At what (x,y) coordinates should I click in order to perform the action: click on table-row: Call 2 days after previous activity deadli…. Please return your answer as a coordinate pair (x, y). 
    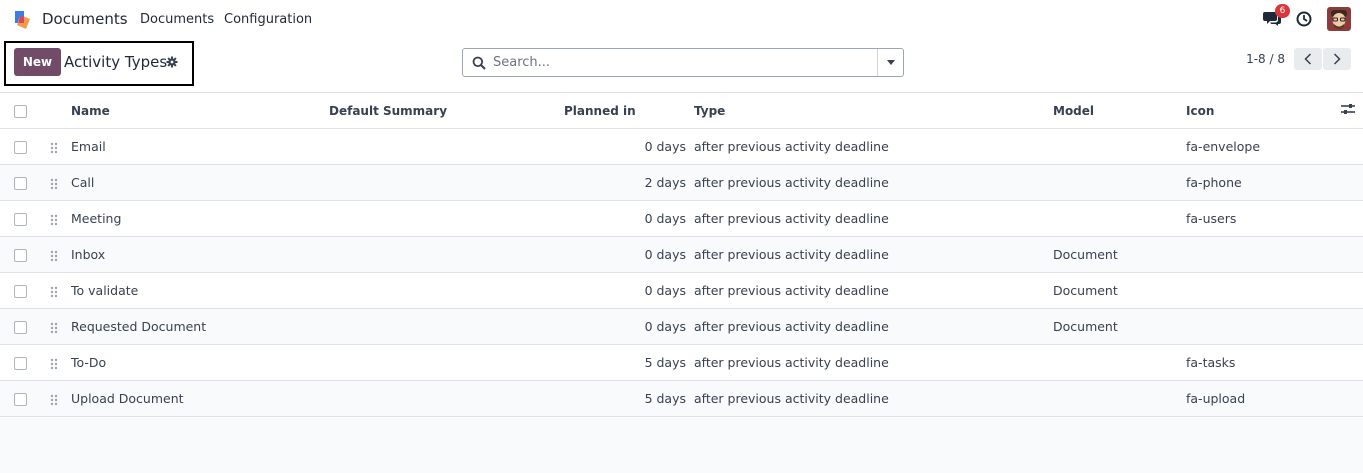
    Looking at the image, I should click on (681, 182).